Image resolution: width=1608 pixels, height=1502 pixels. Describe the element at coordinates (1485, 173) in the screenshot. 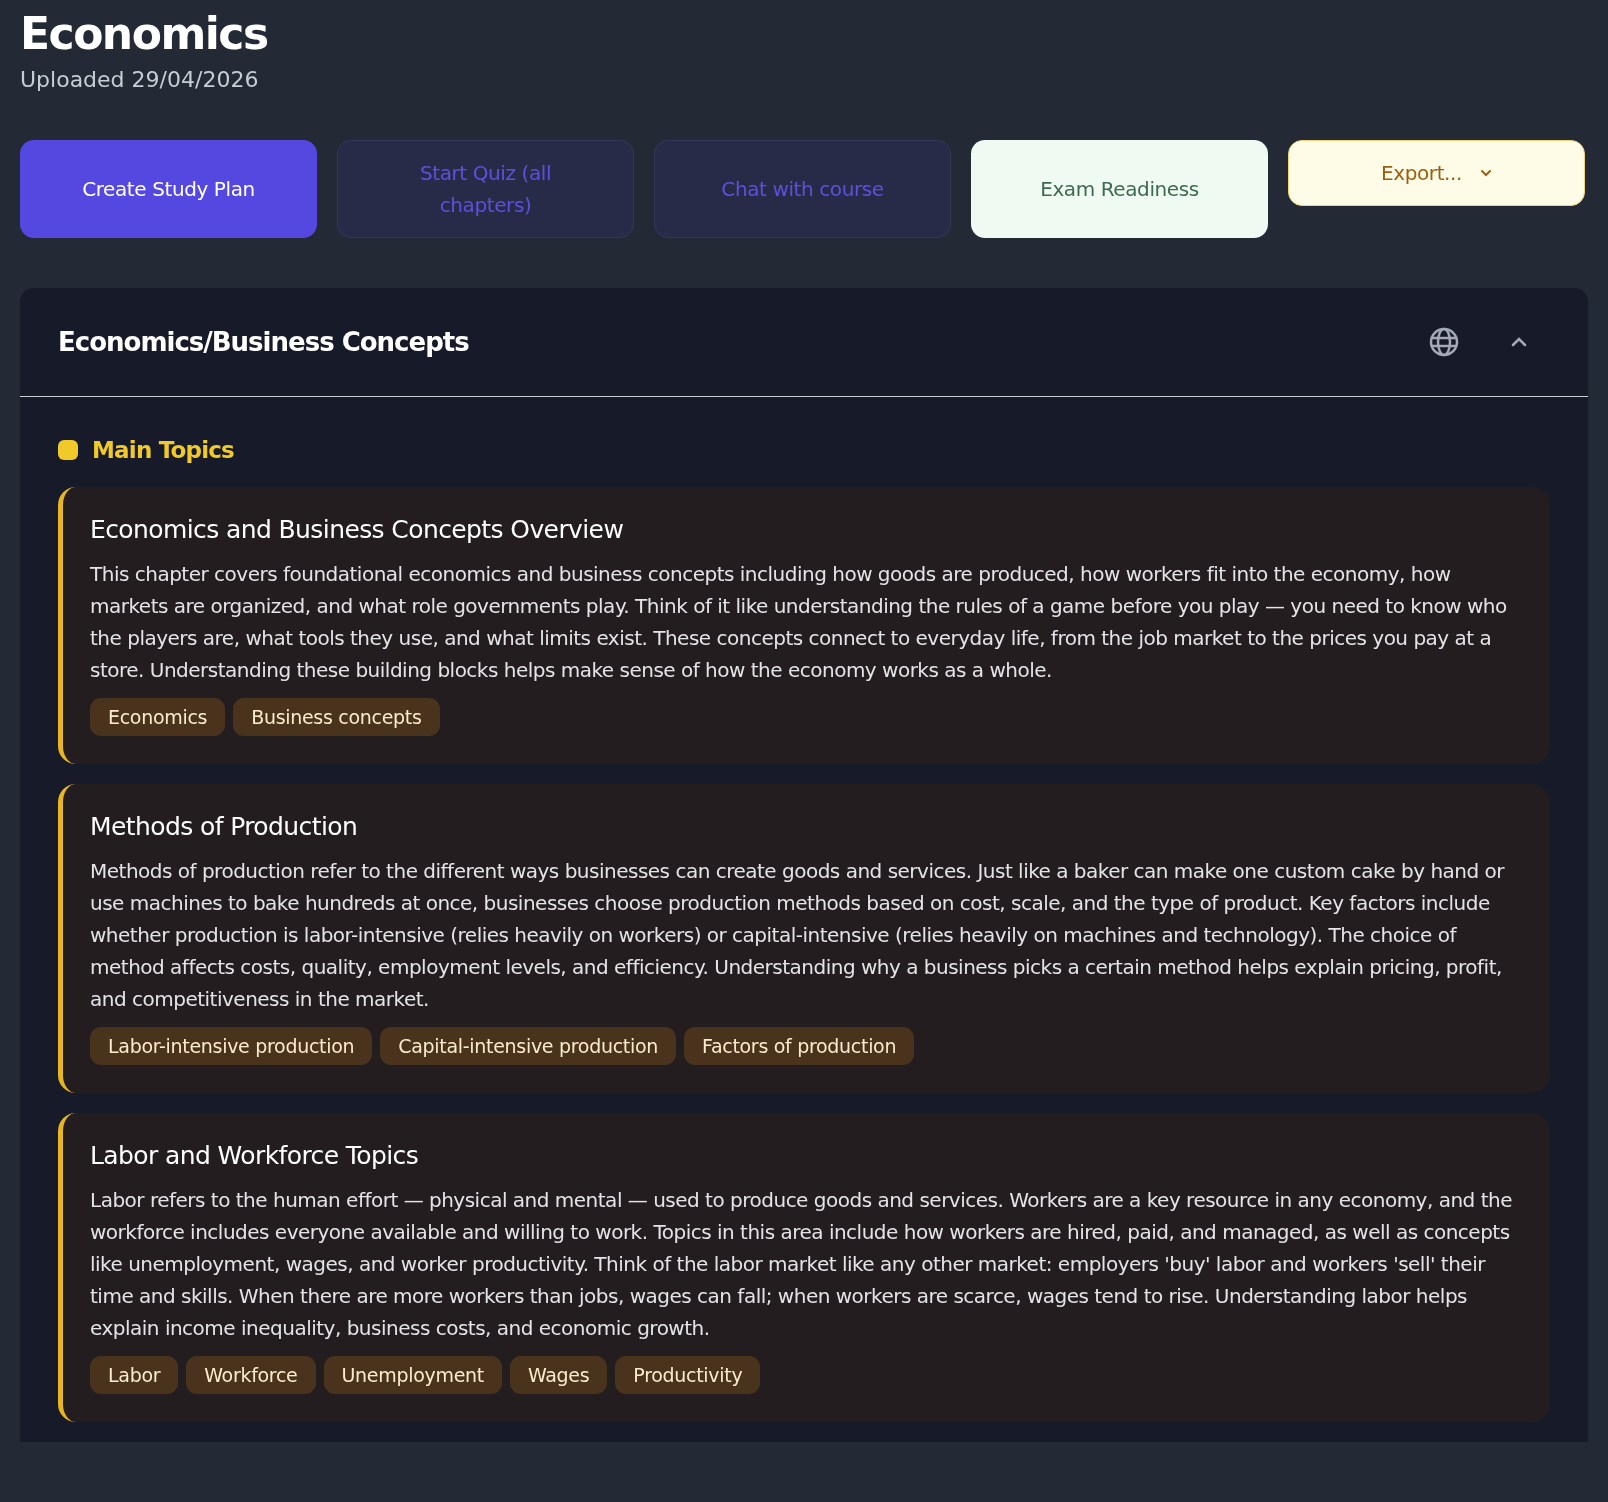

I see `caret-icon` at that location.